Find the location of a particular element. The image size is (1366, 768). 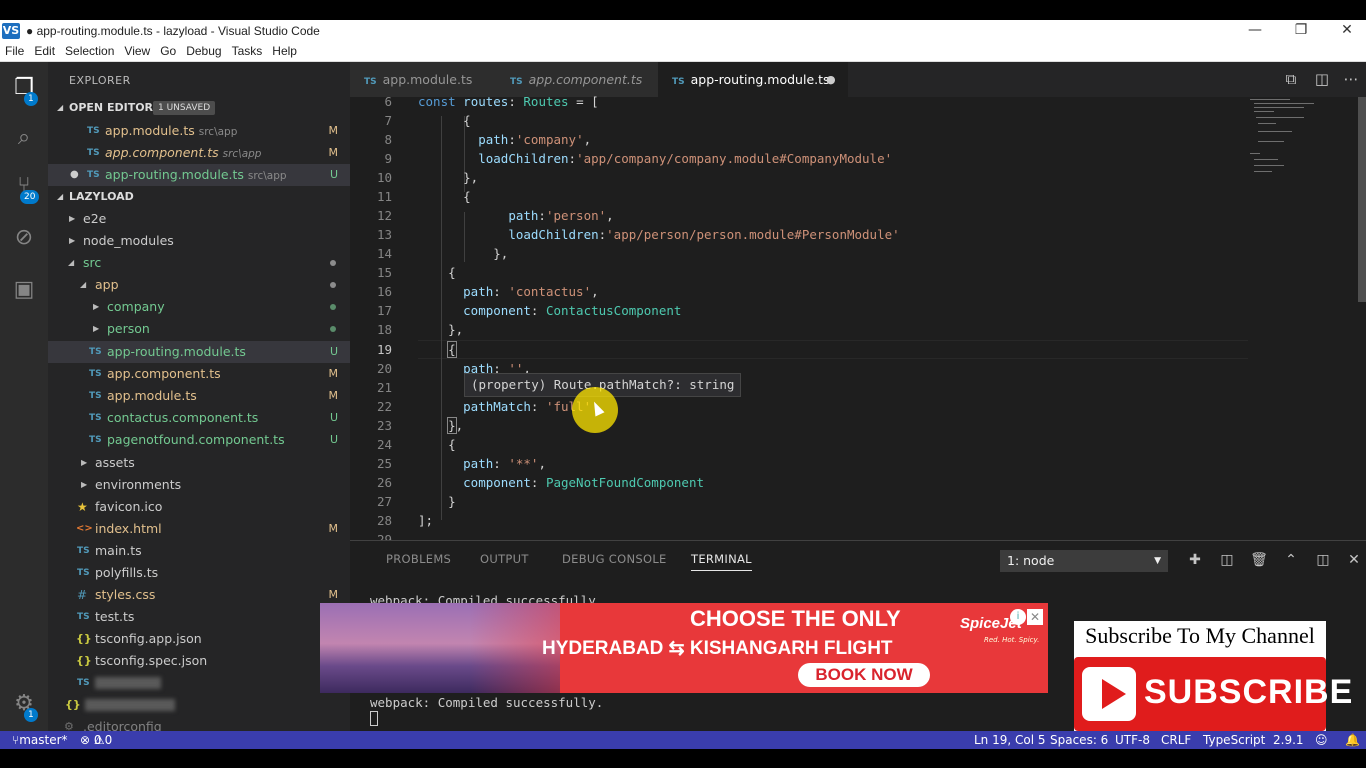

git-status: U is located at coordinates (333, 174).